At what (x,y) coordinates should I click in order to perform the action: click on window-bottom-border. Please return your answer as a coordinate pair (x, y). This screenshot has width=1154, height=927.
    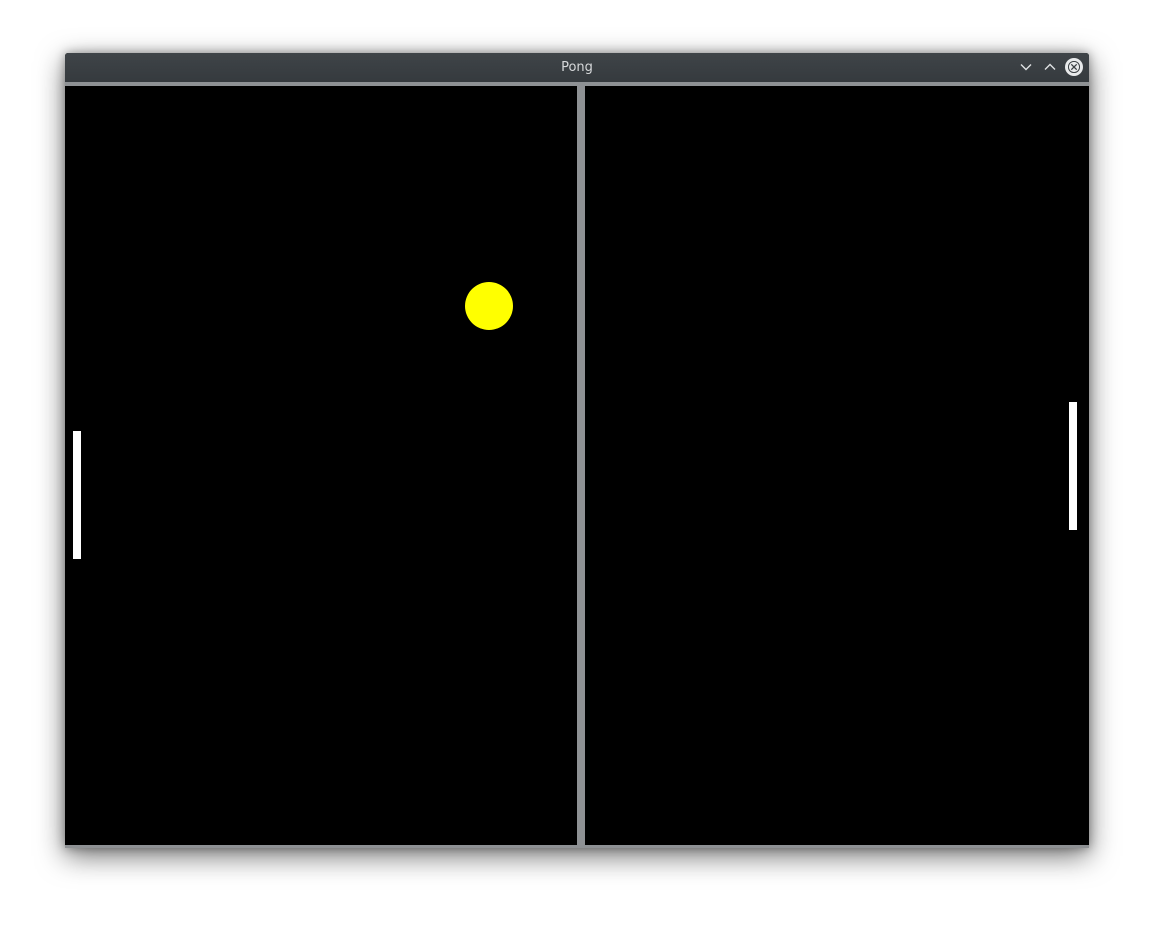
    Looking at the image, I should click on (577, 846).